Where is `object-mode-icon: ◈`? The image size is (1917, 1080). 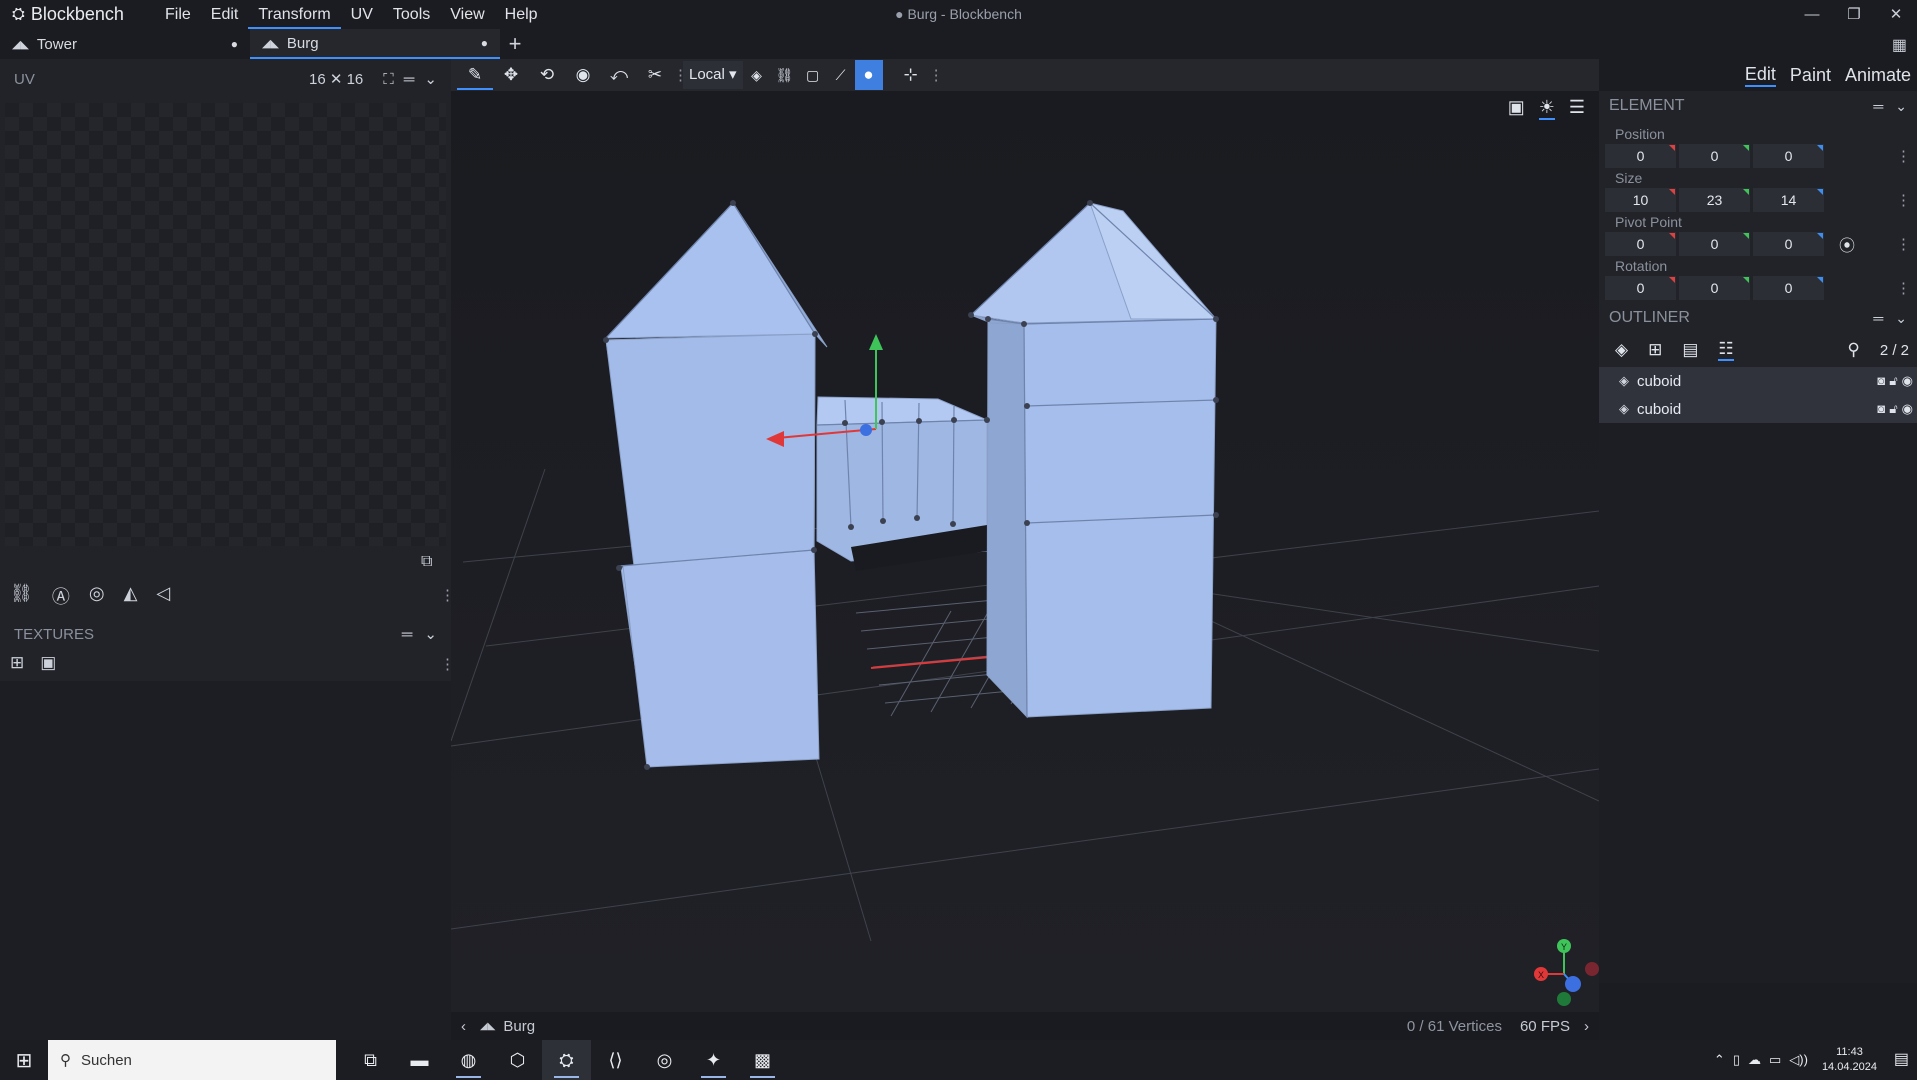
object-mode-icon: ◈ is located at coordinates (757, 75).